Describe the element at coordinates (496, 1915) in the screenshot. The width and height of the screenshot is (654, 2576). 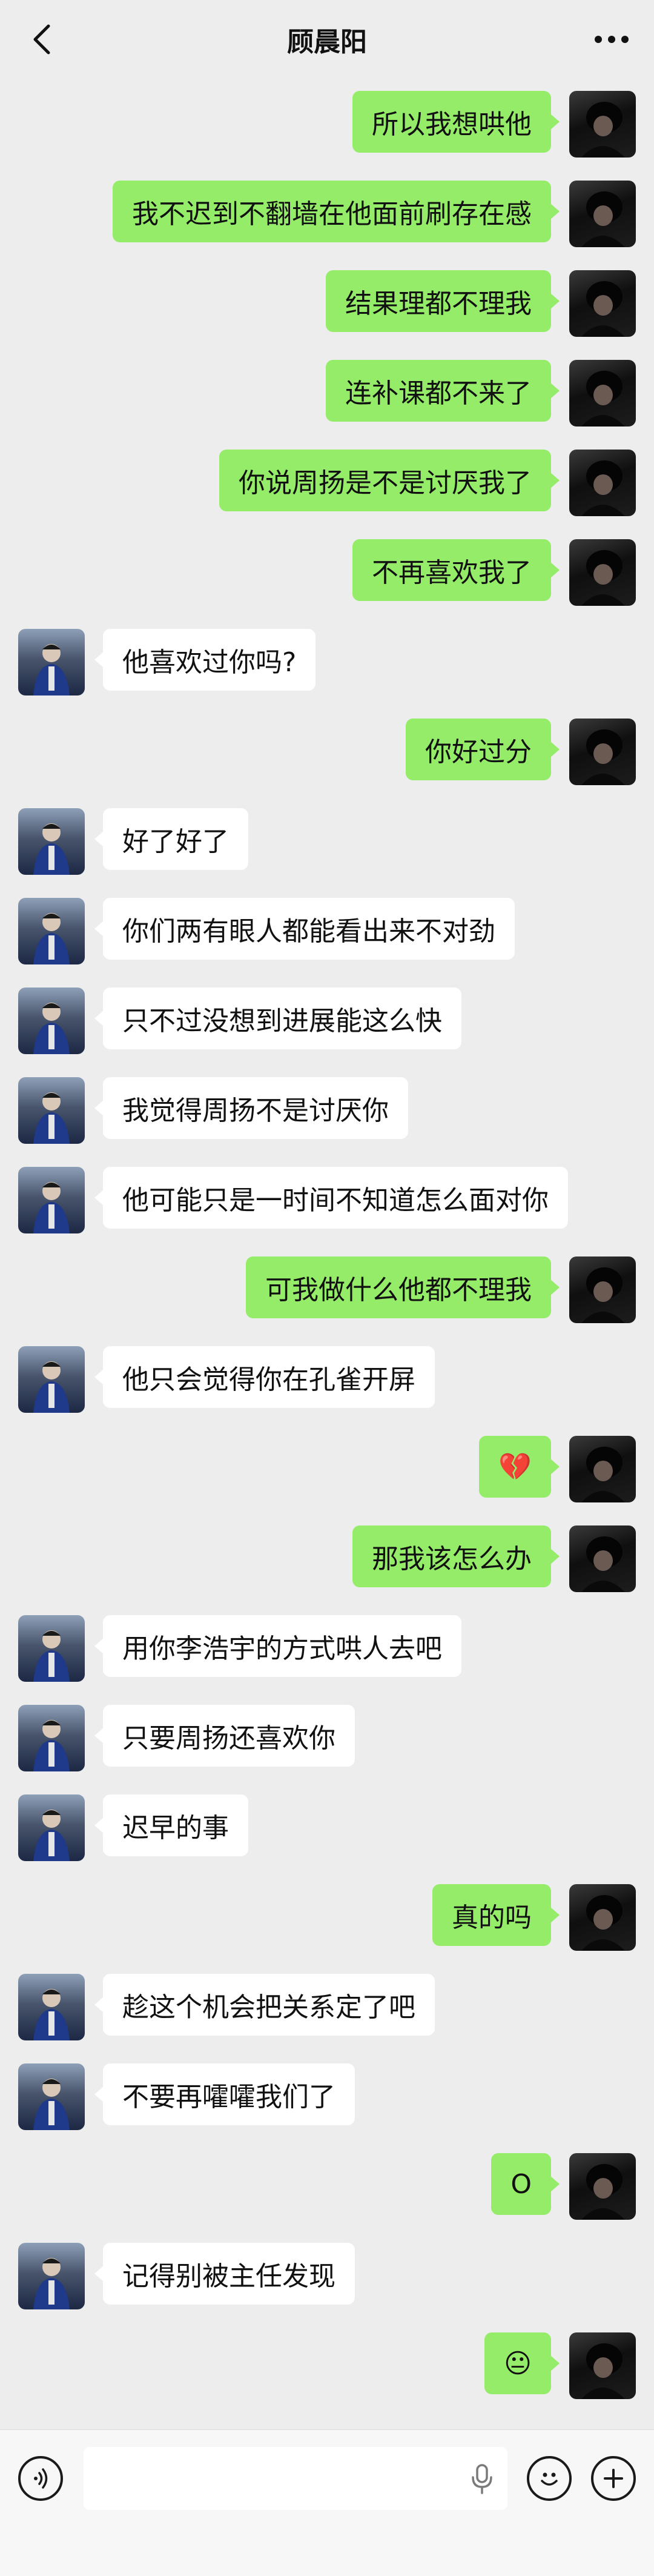
I see `message-bubble: 真的吗` at that location.